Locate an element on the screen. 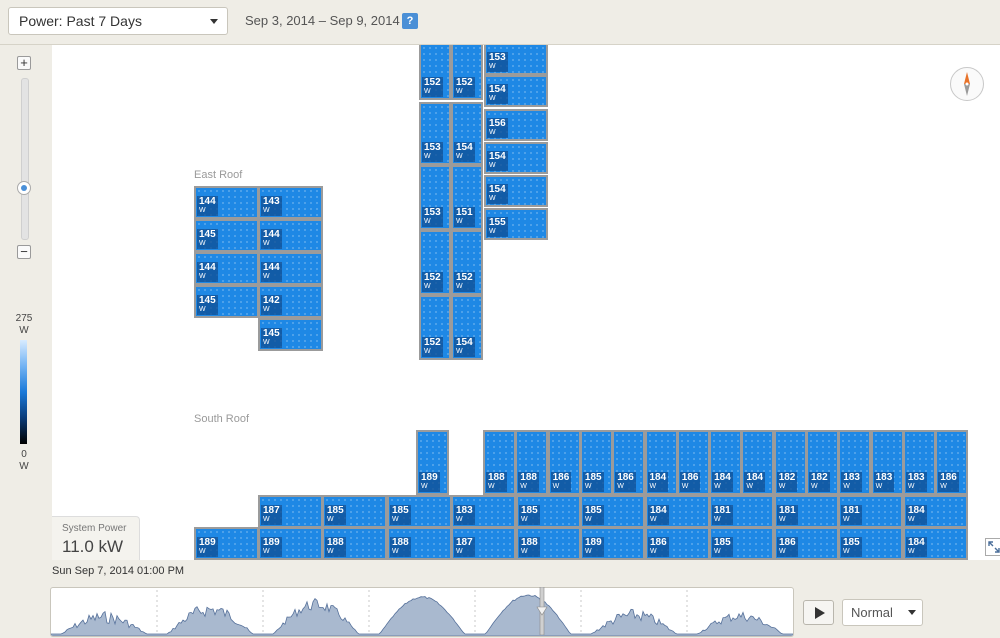  panel-power-label: 151 W is located at coordinates (464, 217).